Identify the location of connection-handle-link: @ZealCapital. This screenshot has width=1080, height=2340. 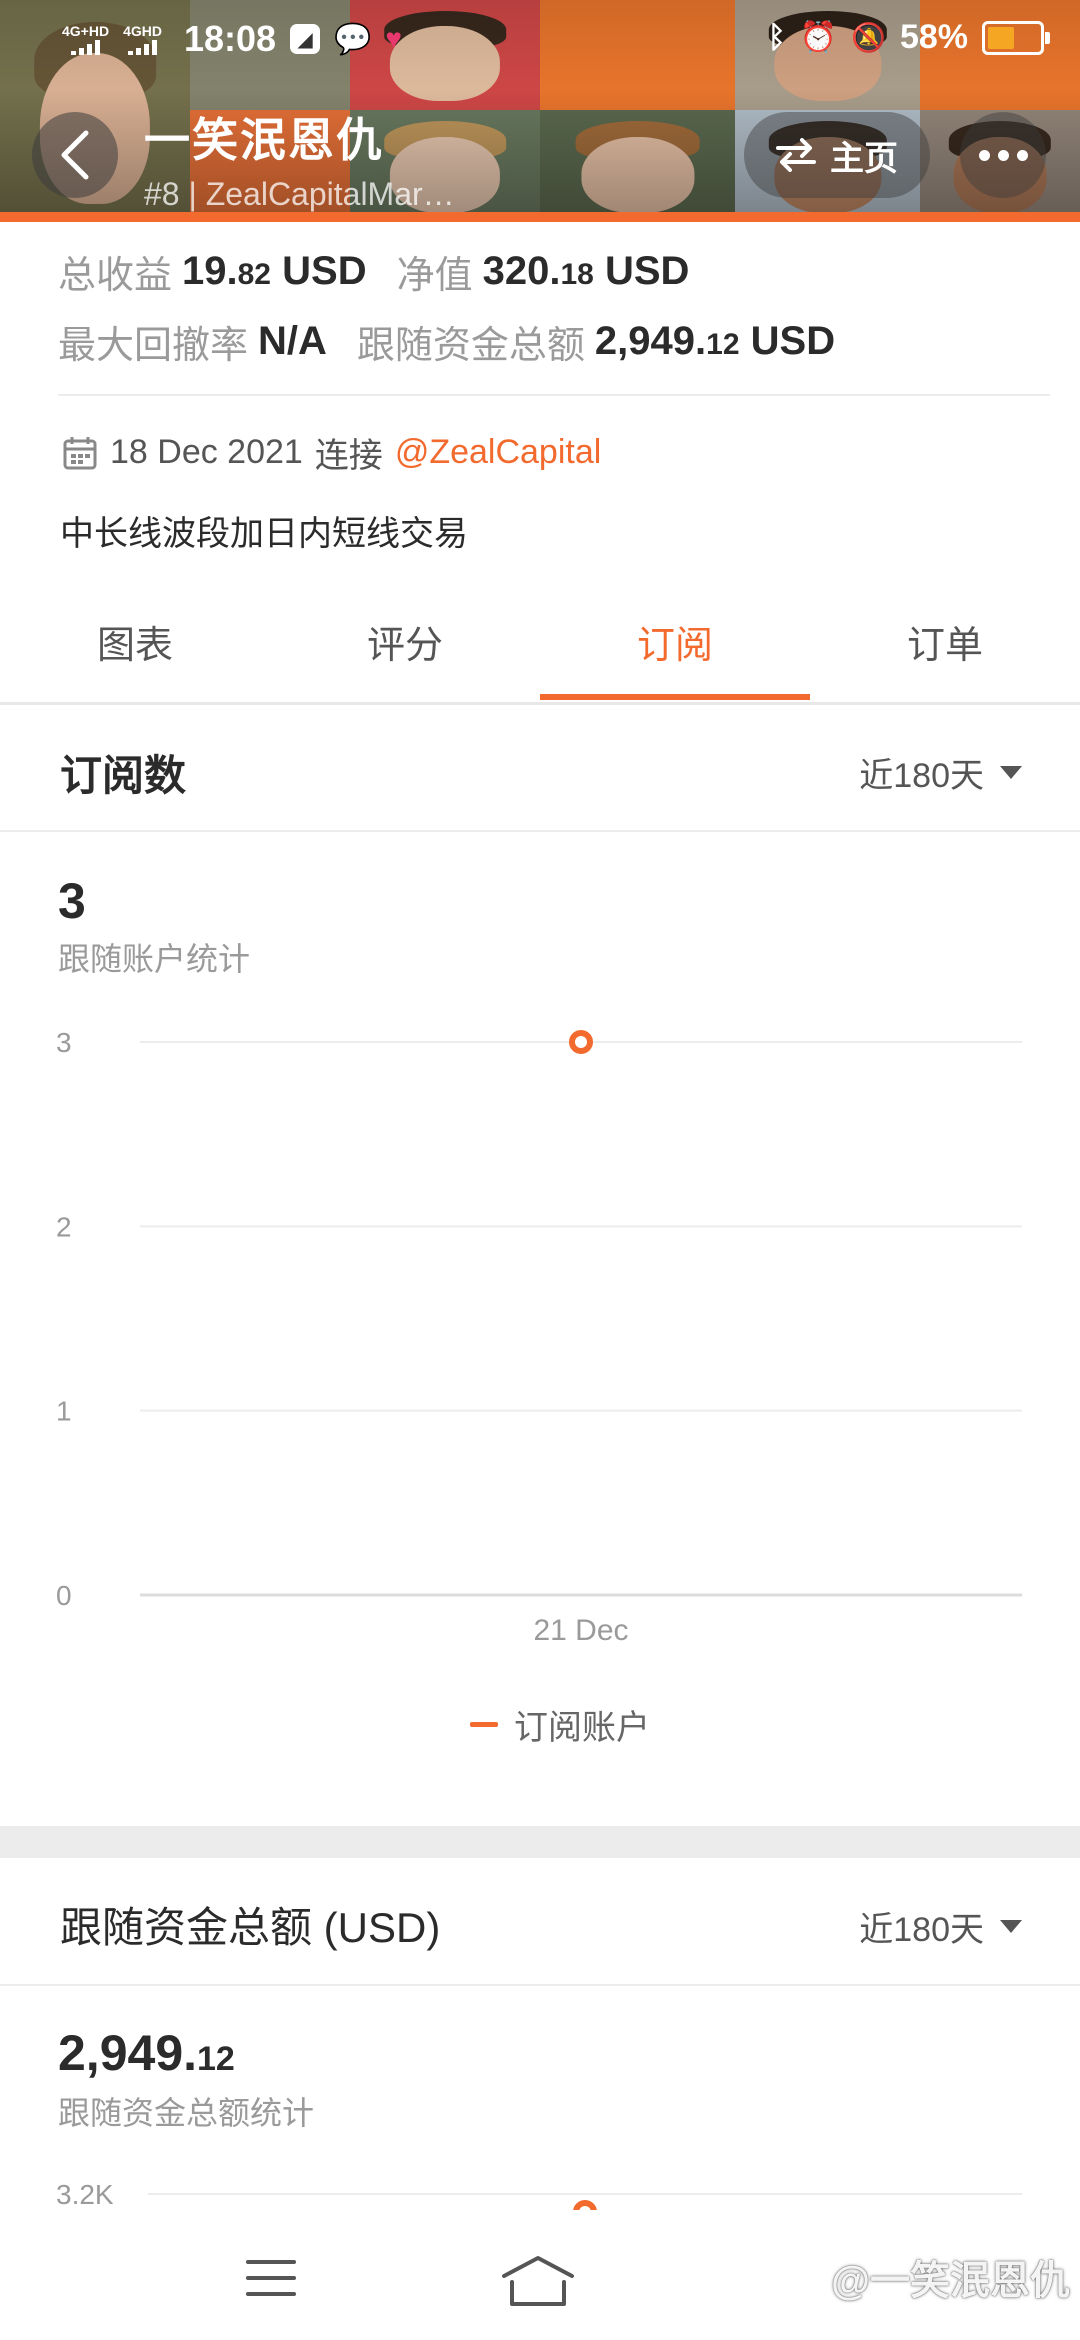
(498, 452).